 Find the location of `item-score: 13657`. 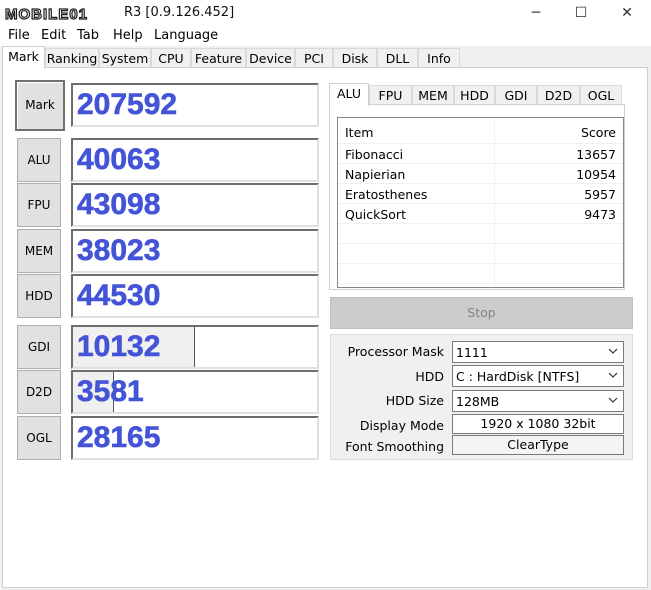

item-score: 13657 is located at coordinates (596, 154).